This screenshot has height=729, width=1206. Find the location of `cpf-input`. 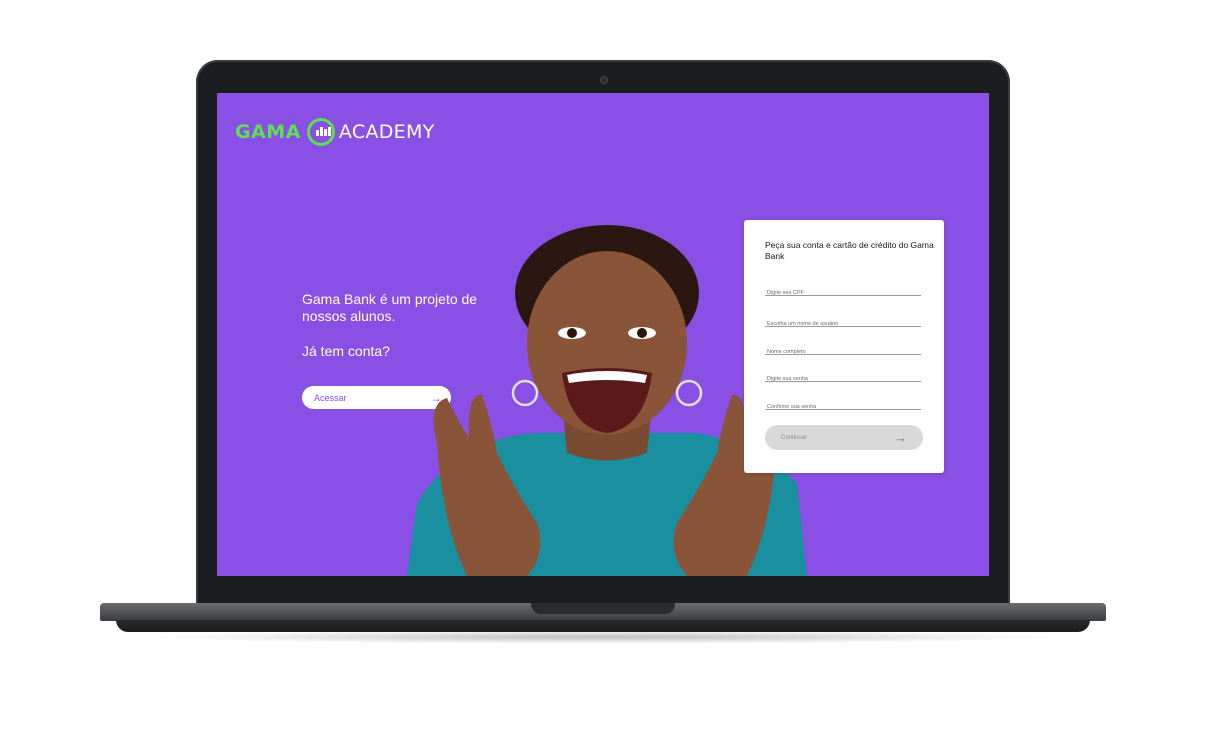

cpf-input is located at coordinates (845, 293).